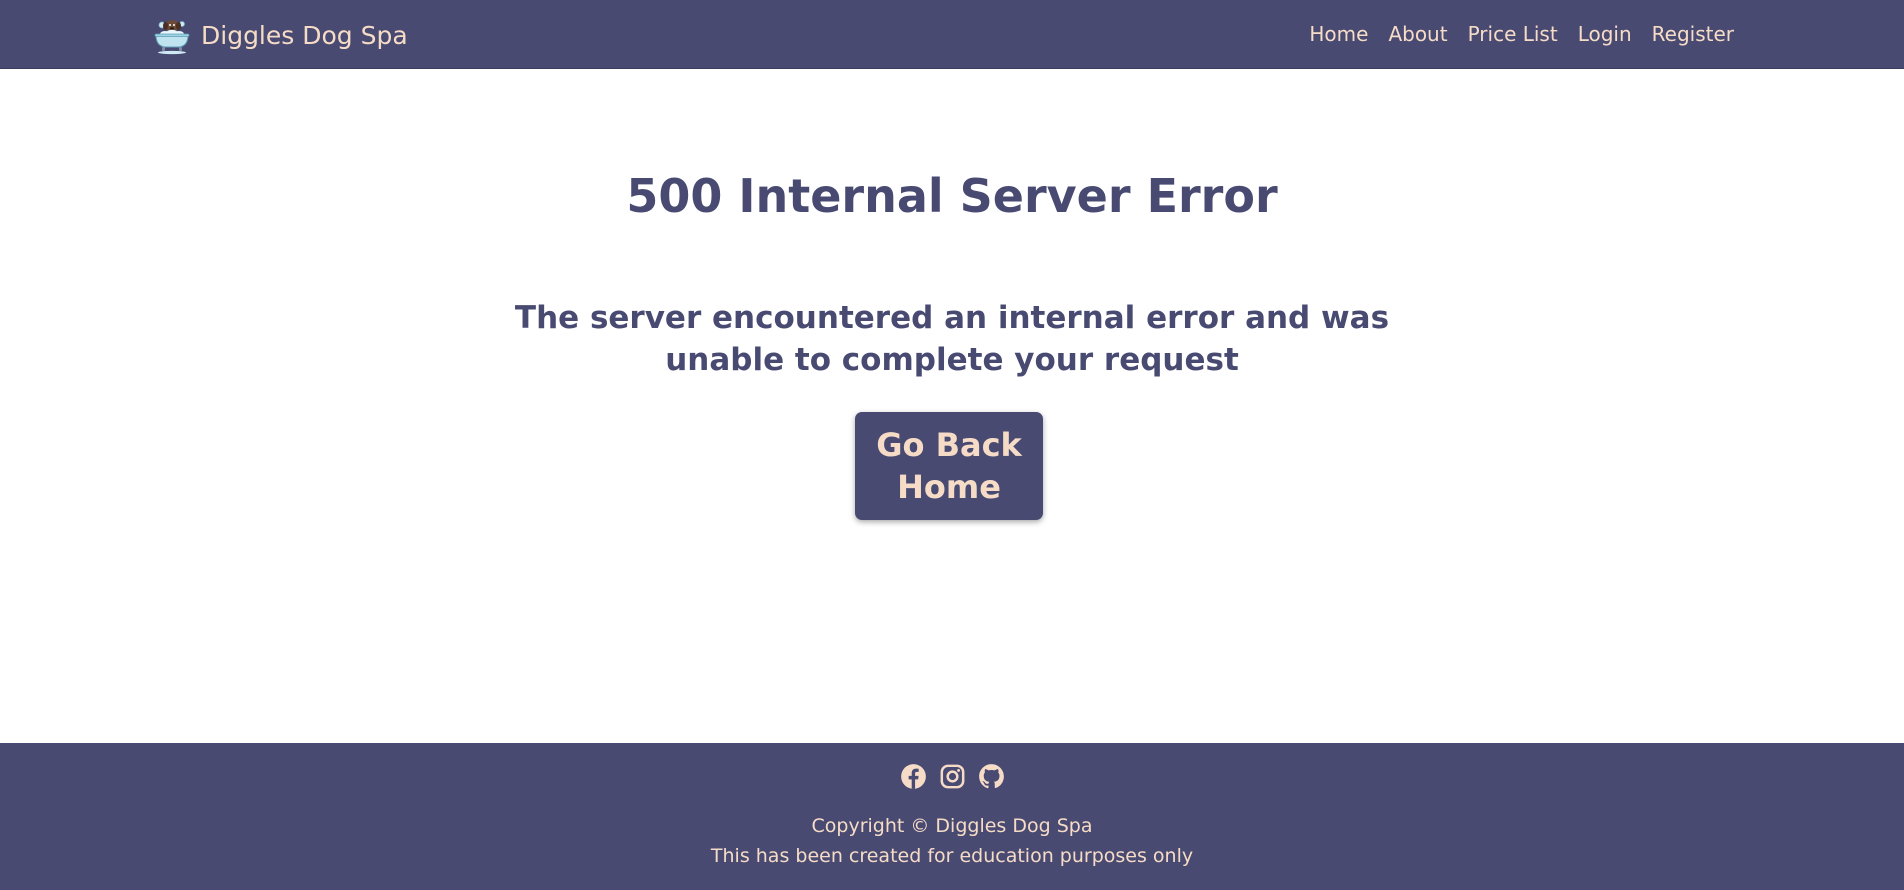 The height and width of the screenshot is (890, 1904). What do you see at coordinates (1693, 34) in the screenshot?
I see `nav-link-register: Register` at bounding box center [1693, 34].